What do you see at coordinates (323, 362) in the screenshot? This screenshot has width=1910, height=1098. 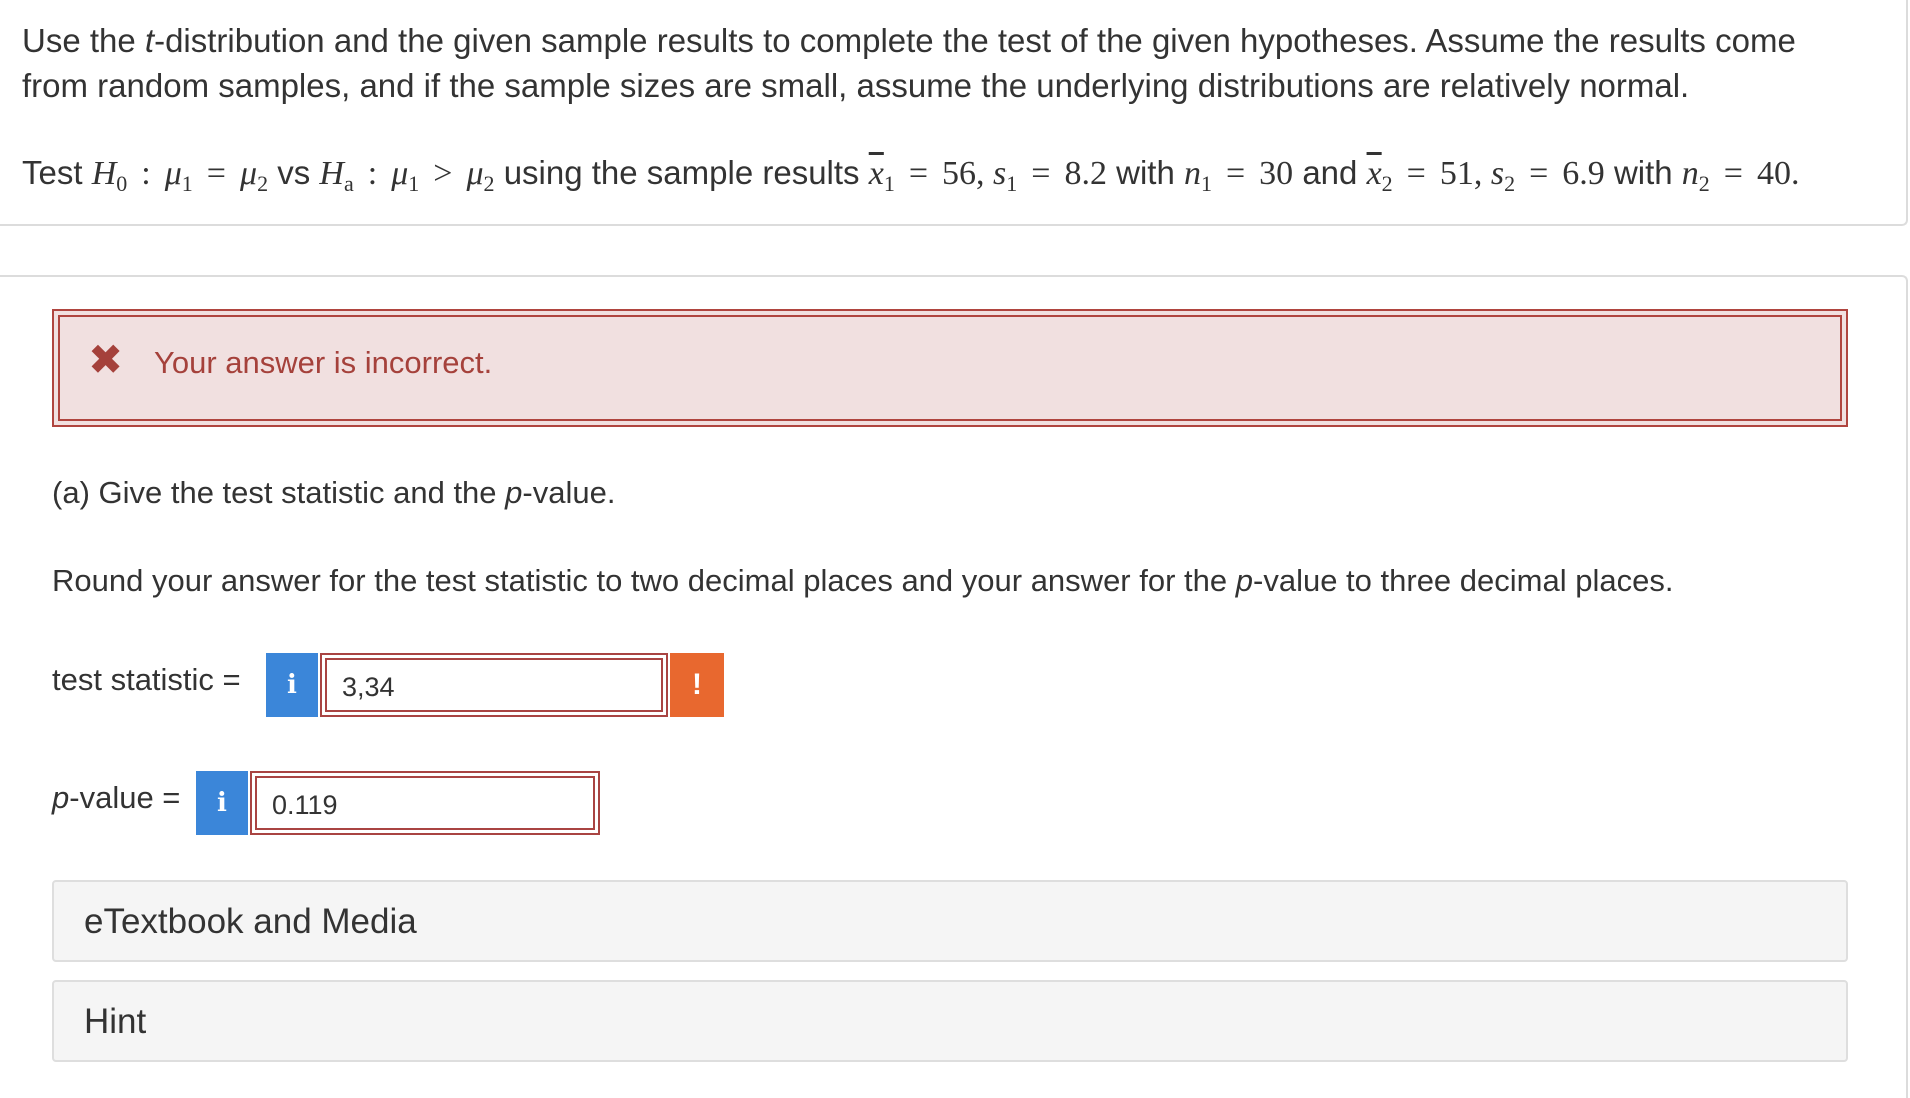 I see `incorrect-message: Your answer is incorrect.` at bounding box center [323, 362].